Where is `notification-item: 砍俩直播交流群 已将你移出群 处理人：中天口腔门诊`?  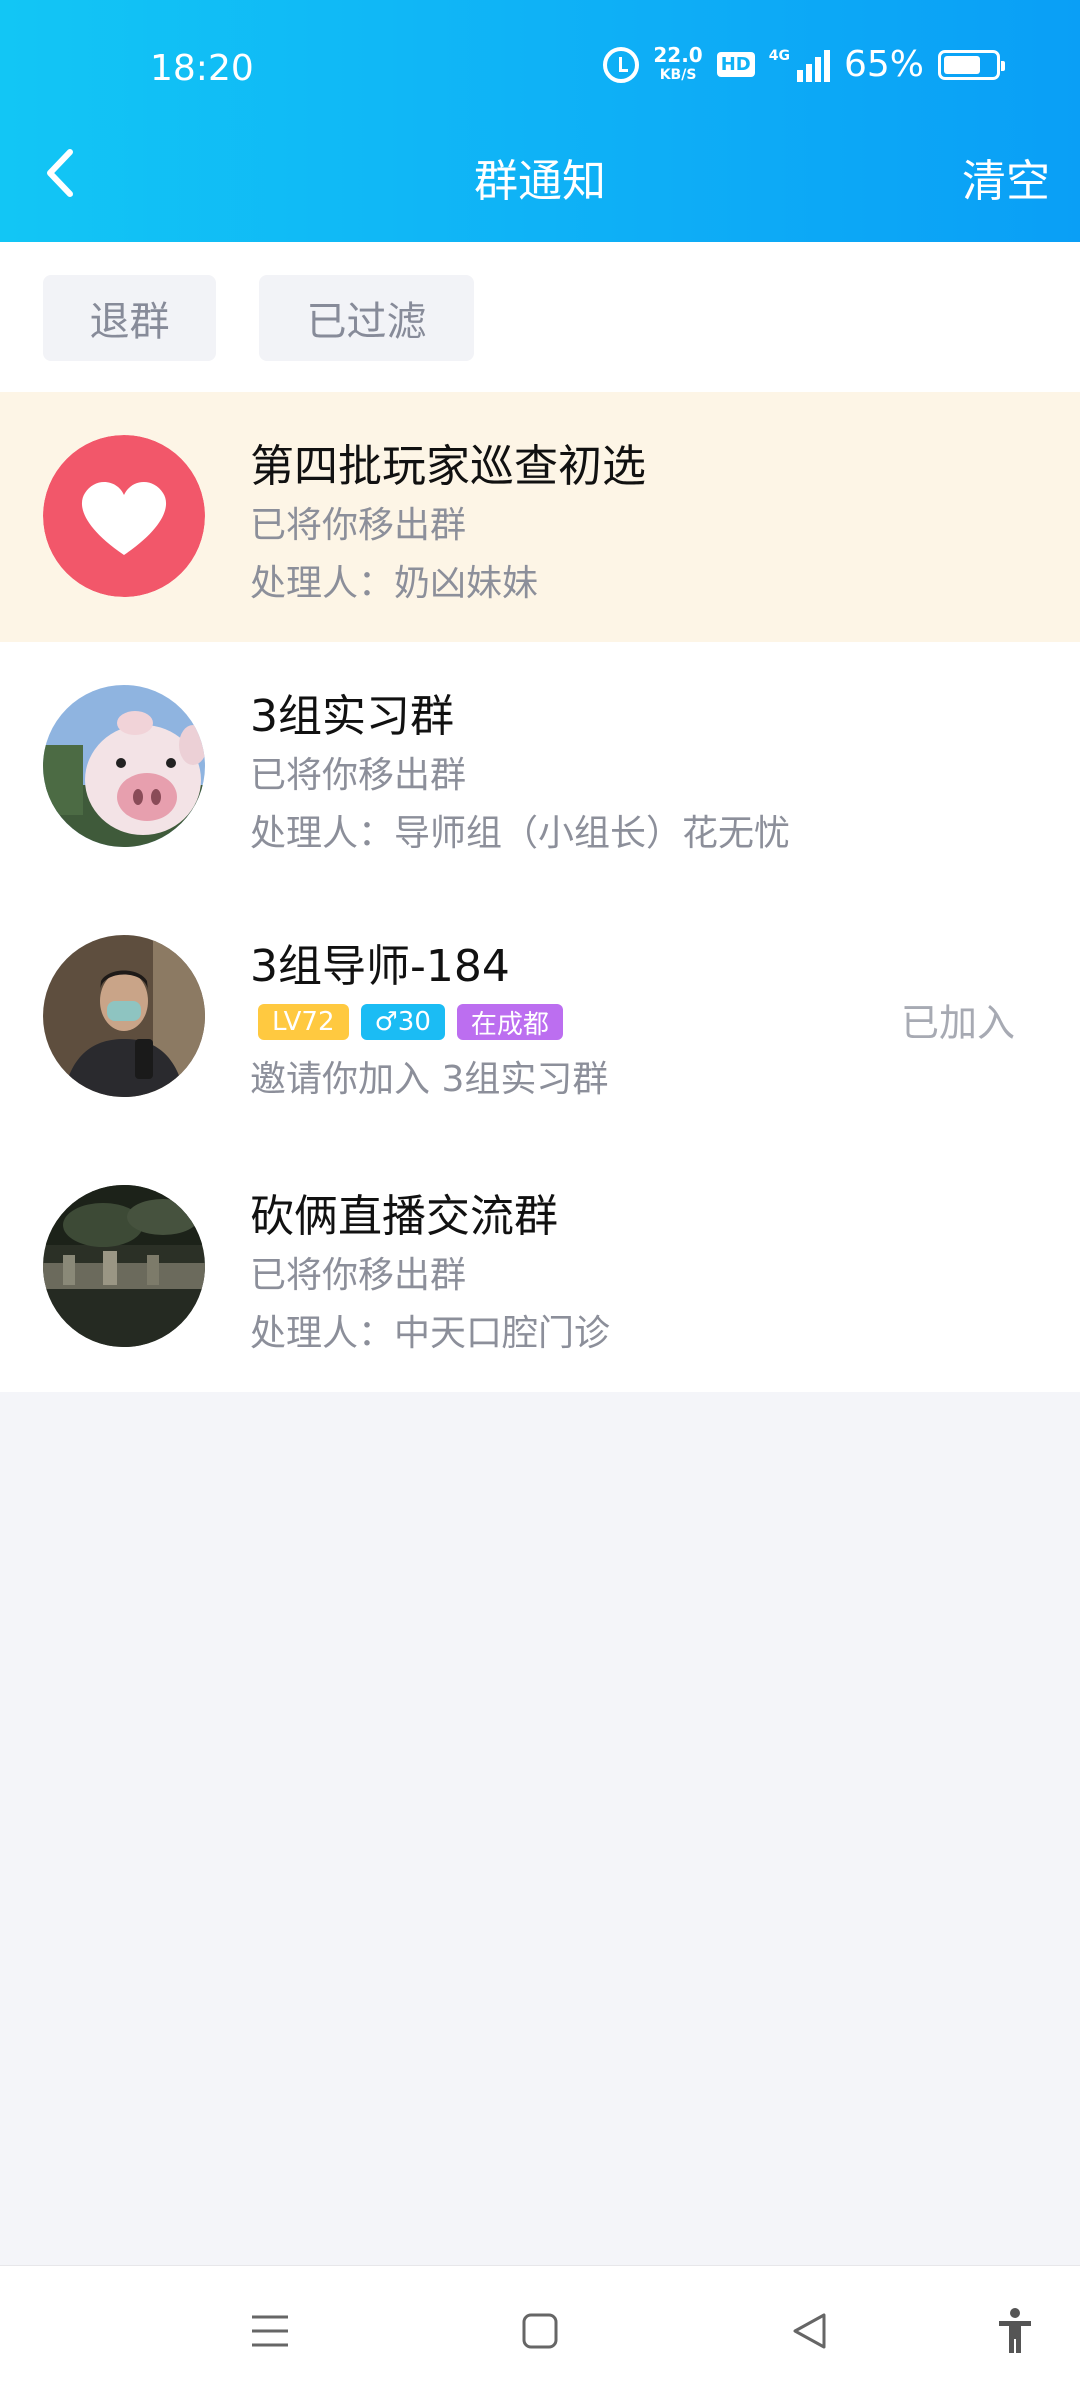
notification-item: 砍俩直播交流群 已将你移出群 处理人：中天口腔门诊 is located at coordinates (540, 1267).